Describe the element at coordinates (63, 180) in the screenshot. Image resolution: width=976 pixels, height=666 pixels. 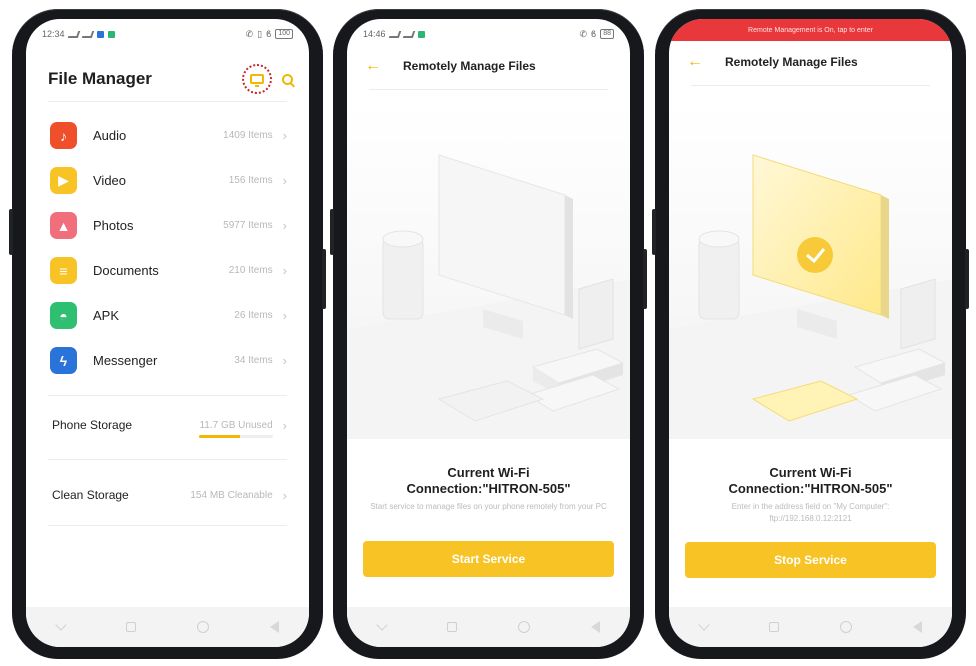
I see `play-icon: ▶` at that location.